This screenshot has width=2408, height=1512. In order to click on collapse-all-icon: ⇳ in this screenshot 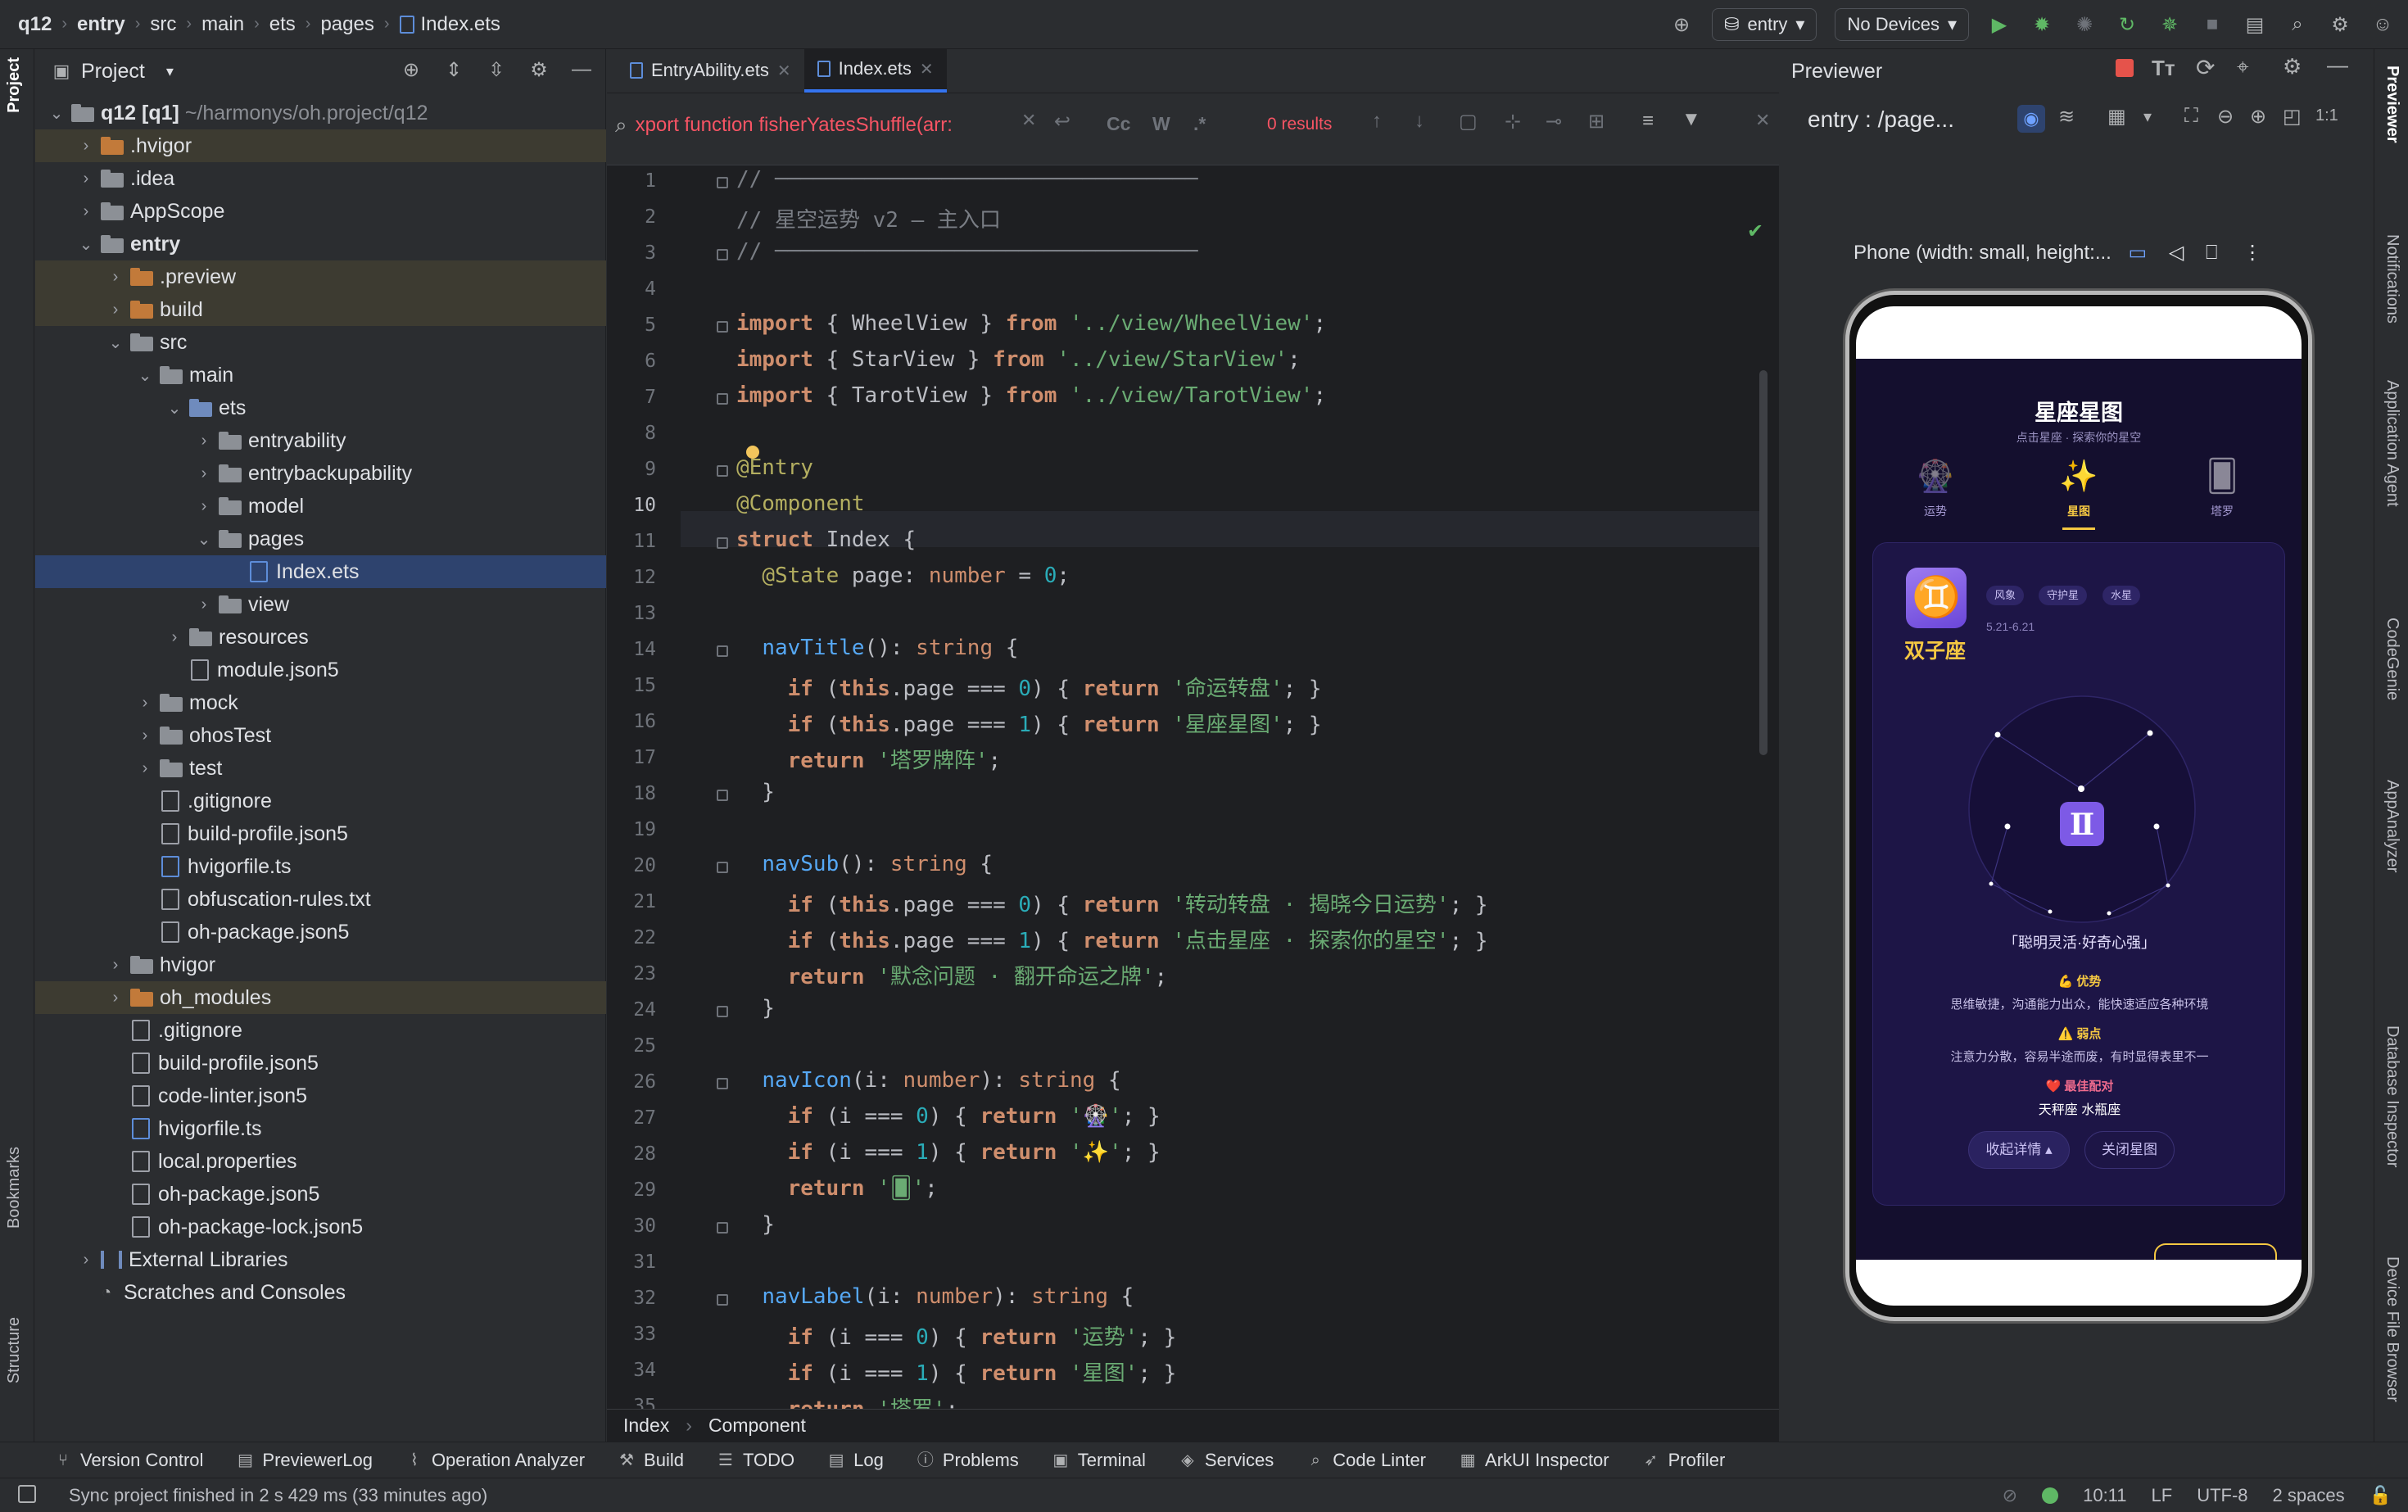, I will do `click(496, 69)`.